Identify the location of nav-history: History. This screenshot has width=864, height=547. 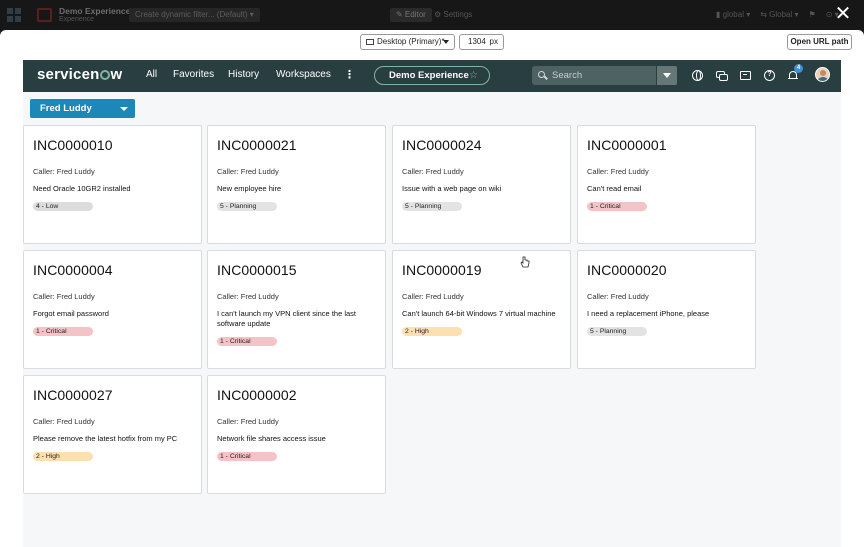
(243, 74).